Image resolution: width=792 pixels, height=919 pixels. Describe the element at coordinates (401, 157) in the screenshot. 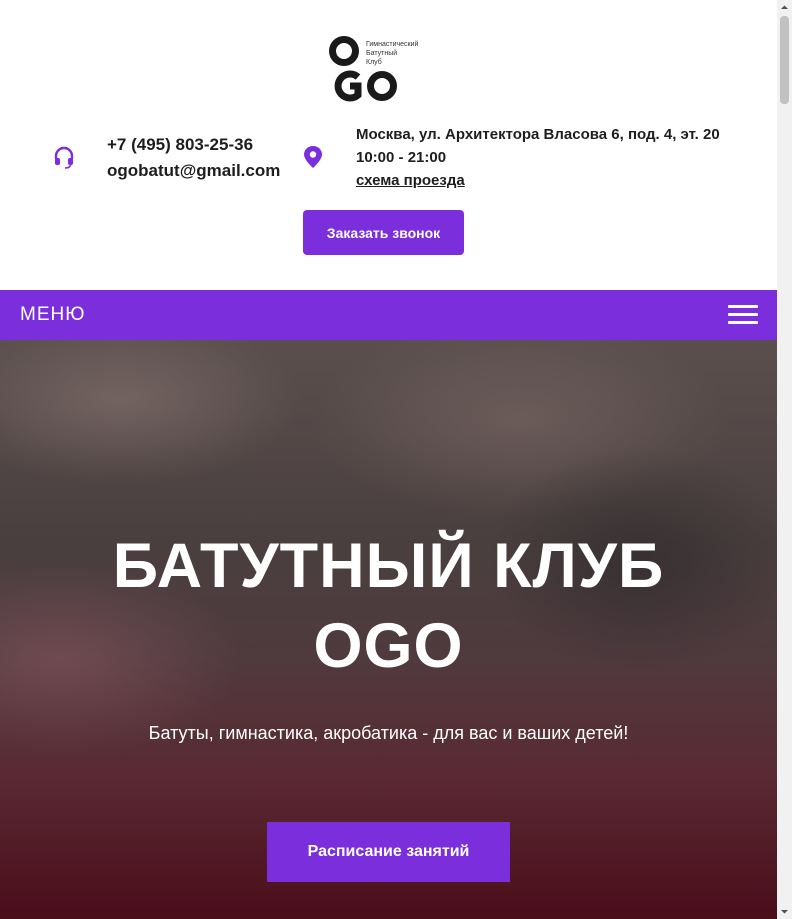

I see `opening-hours: 10:00 - 21:00` at that location.